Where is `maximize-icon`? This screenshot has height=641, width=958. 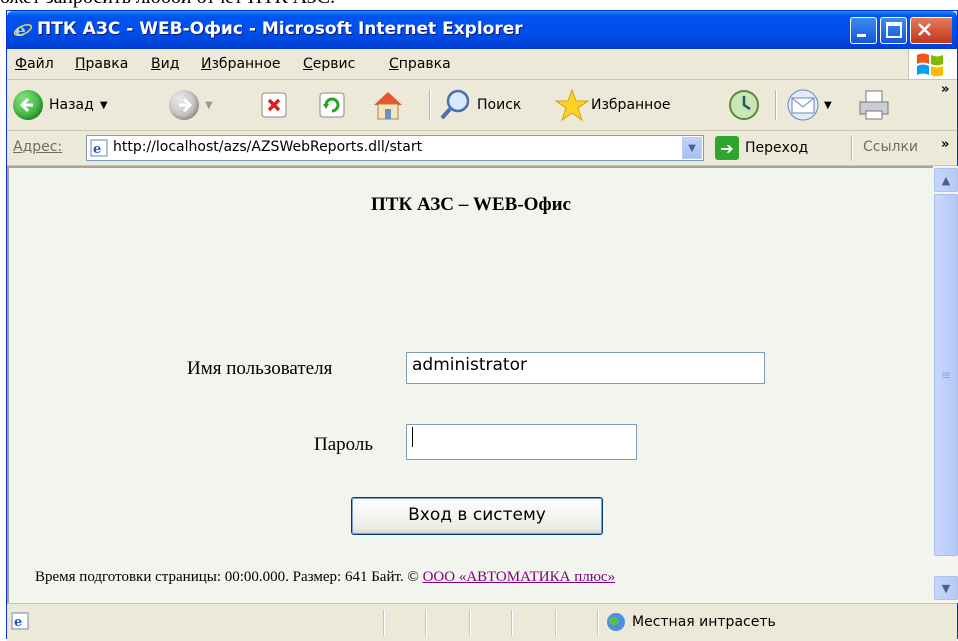 maximize-icon is located at coordinates (894, 30).